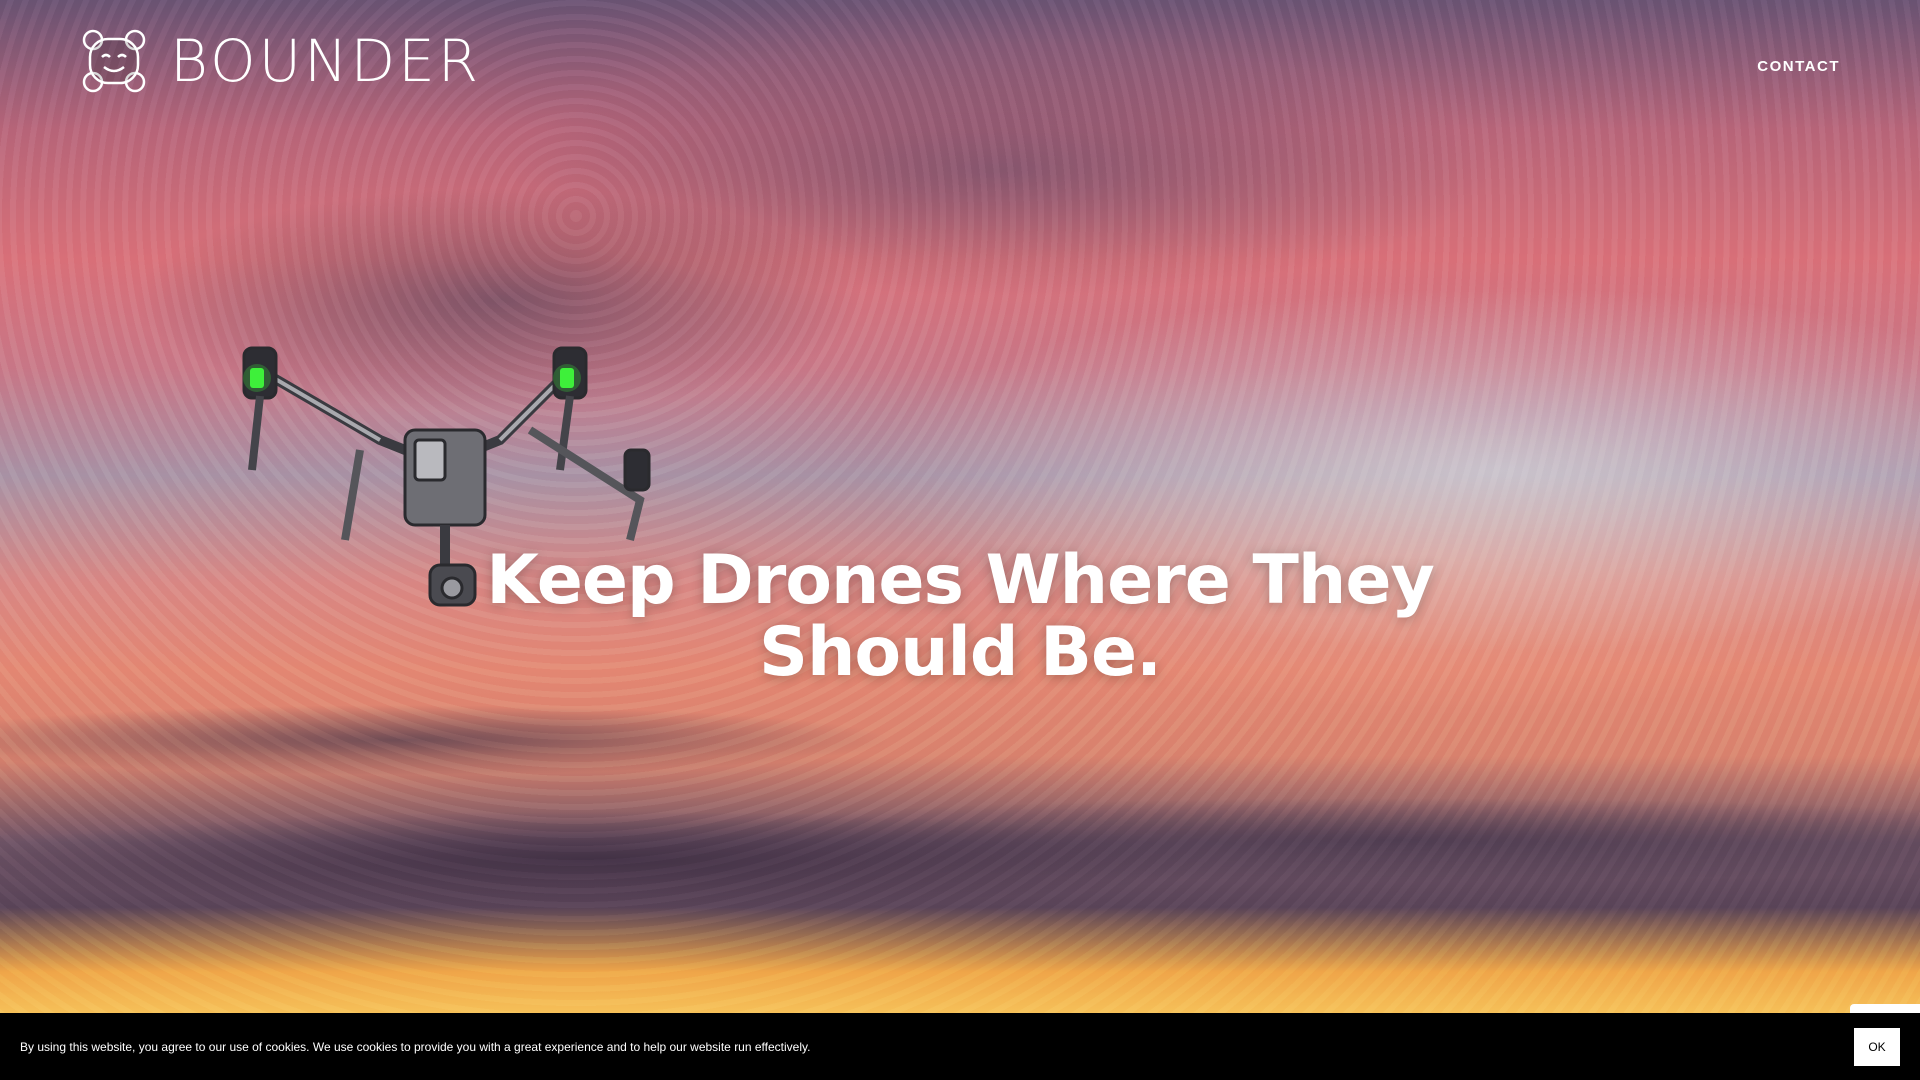  I want to click on robot-face-icon, so click(114, 61).